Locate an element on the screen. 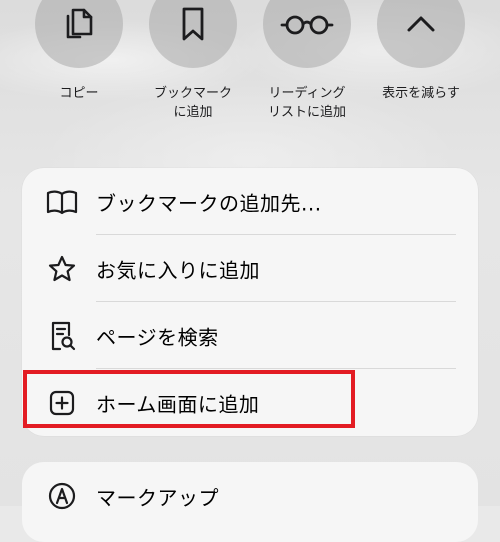 The image size is (500, 542). share-menu-card-2: マークアップ is located at coordinates (250, 502).